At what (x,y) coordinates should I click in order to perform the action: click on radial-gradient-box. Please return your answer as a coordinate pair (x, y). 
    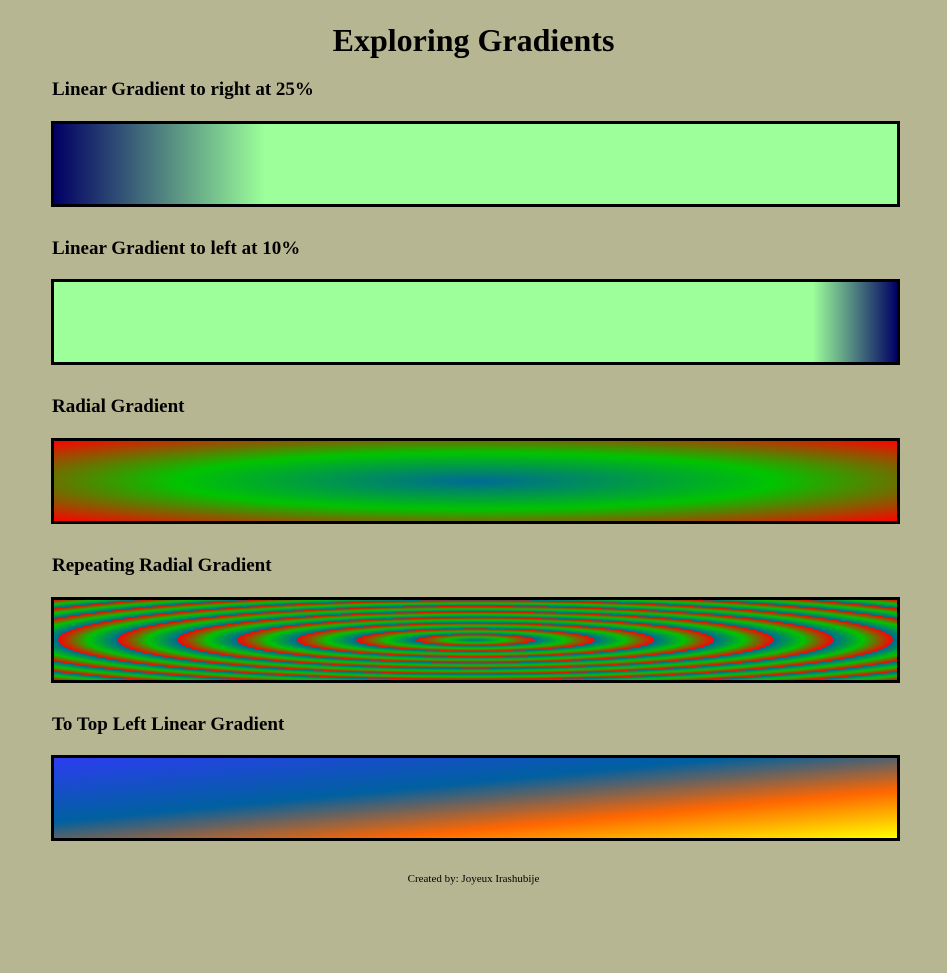
    Looking at the image, I should click on (475, 481).